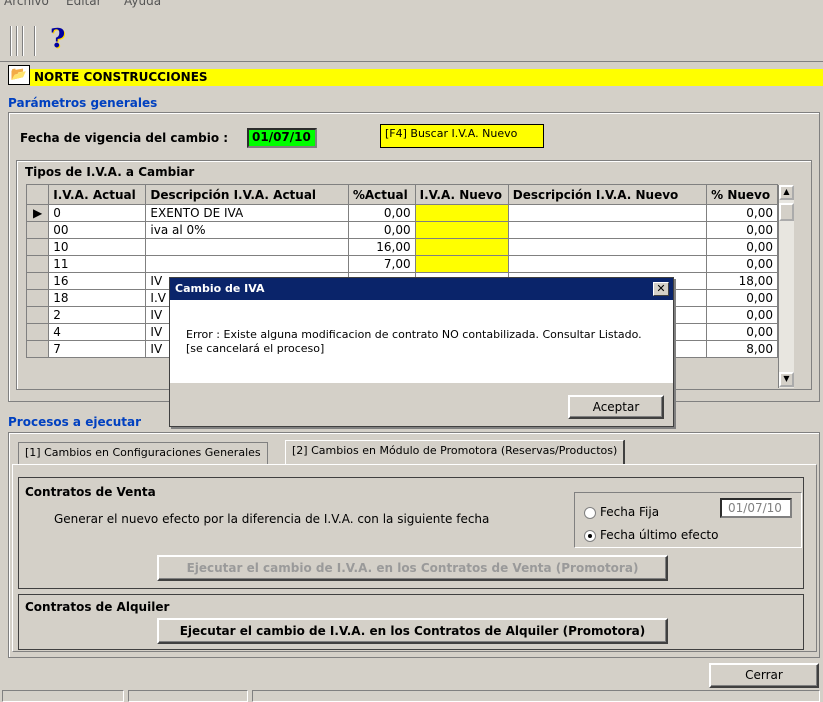 This screenshot has height=702, width=823. Describe the element at coordinates (97, 298) in the screenshot. I see `cell-iva-actual: 18` at that location.